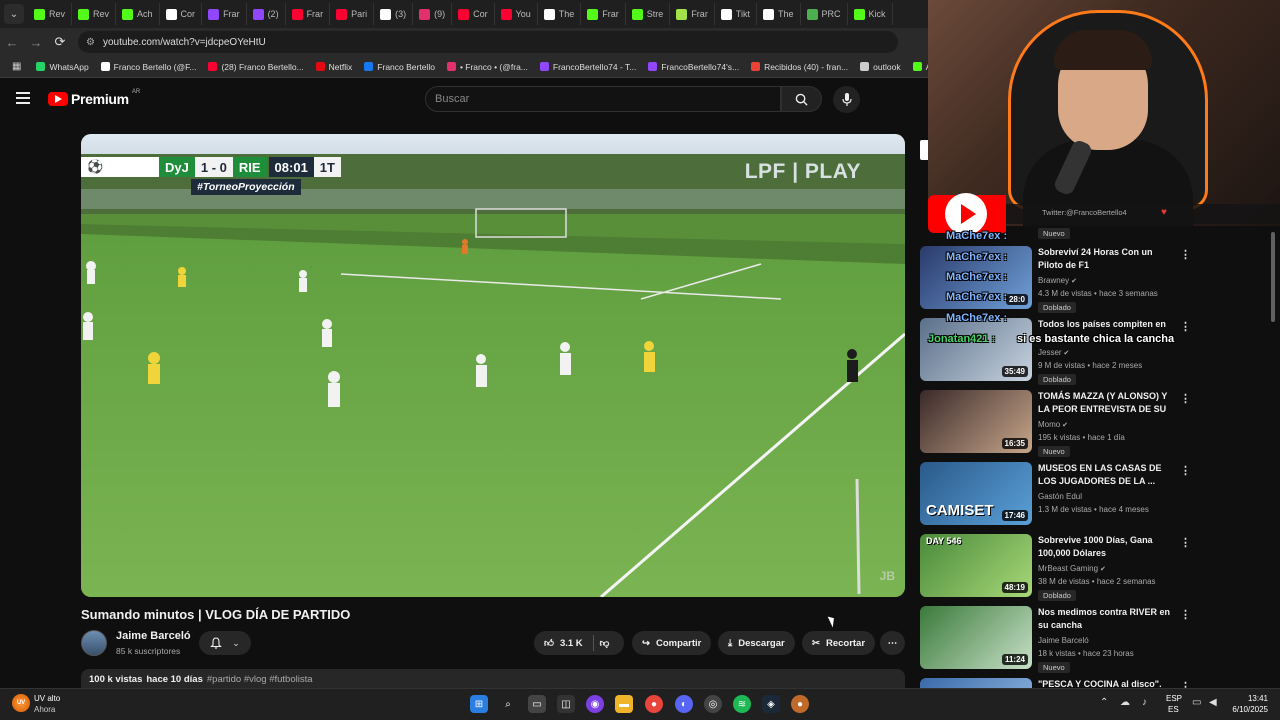 The image size is (1280, 720). Describe the element at coordinates (1053, 424) in the screenshot. I see `channel-name: Momo ✔` at that location.